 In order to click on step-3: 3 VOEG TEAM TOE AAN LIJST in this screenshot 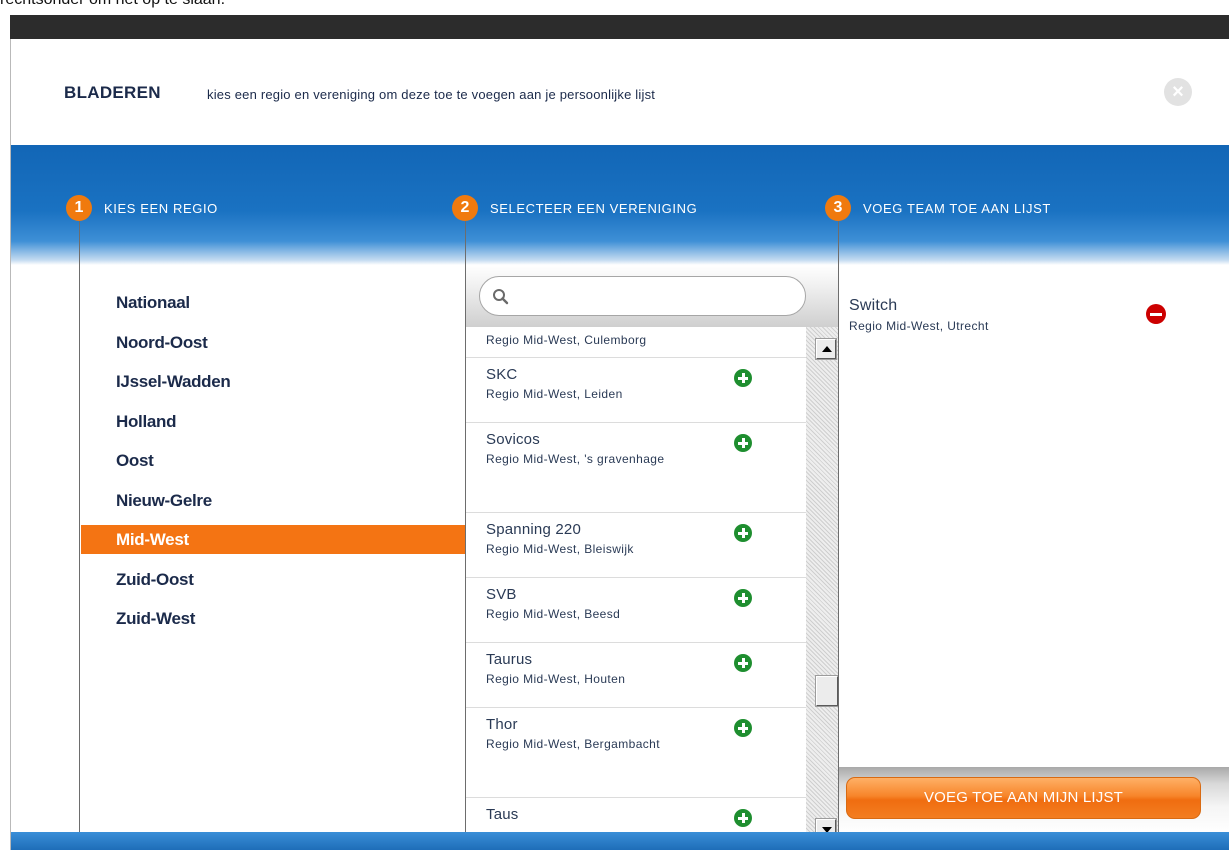, I will do `click(938, 208)`.